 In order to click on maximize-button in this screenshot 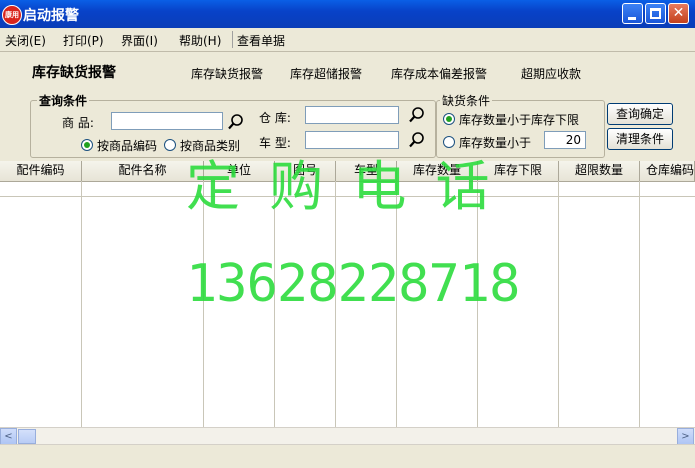, I will do `click(655, 13)`.